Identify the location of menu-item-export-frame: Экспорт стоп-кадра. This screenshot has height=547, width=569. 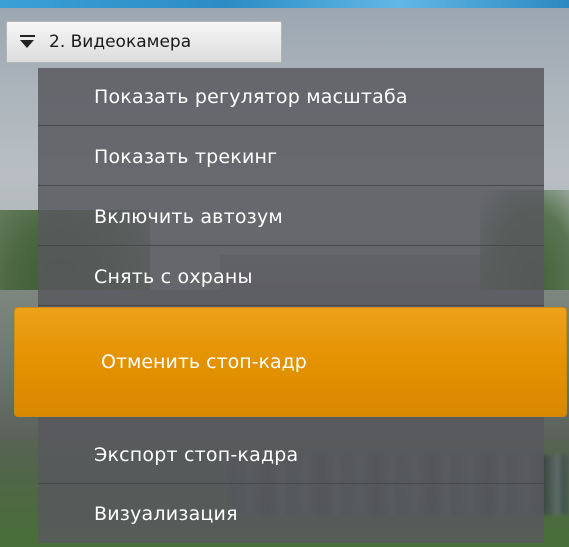
(291, 455).